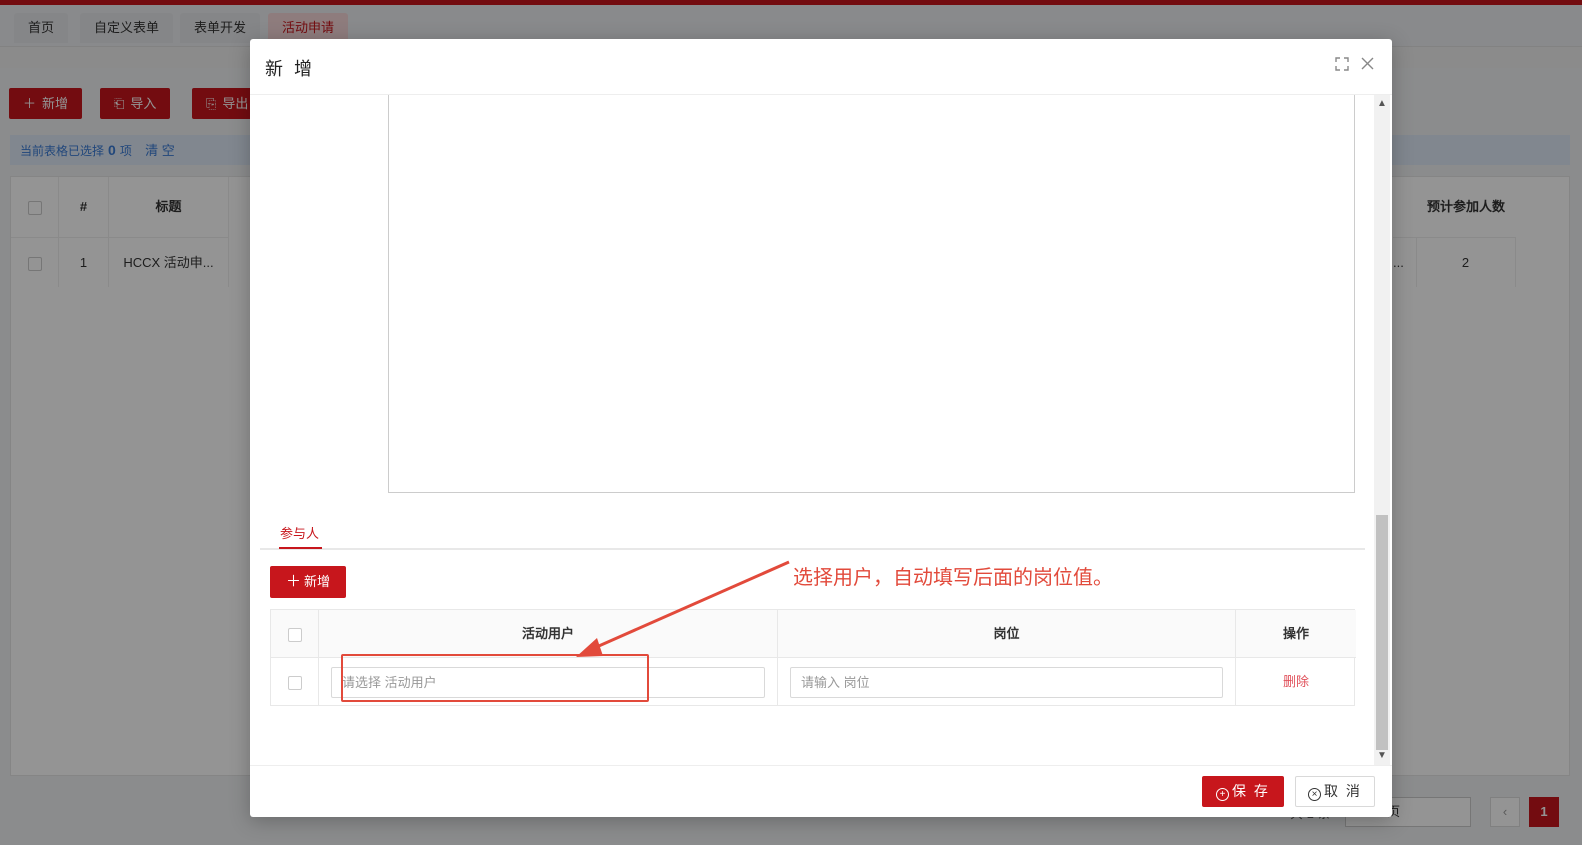  Describe the element at coordinates (293, 581) in the screenshot. I see `plus-icon: ＋` at that location.